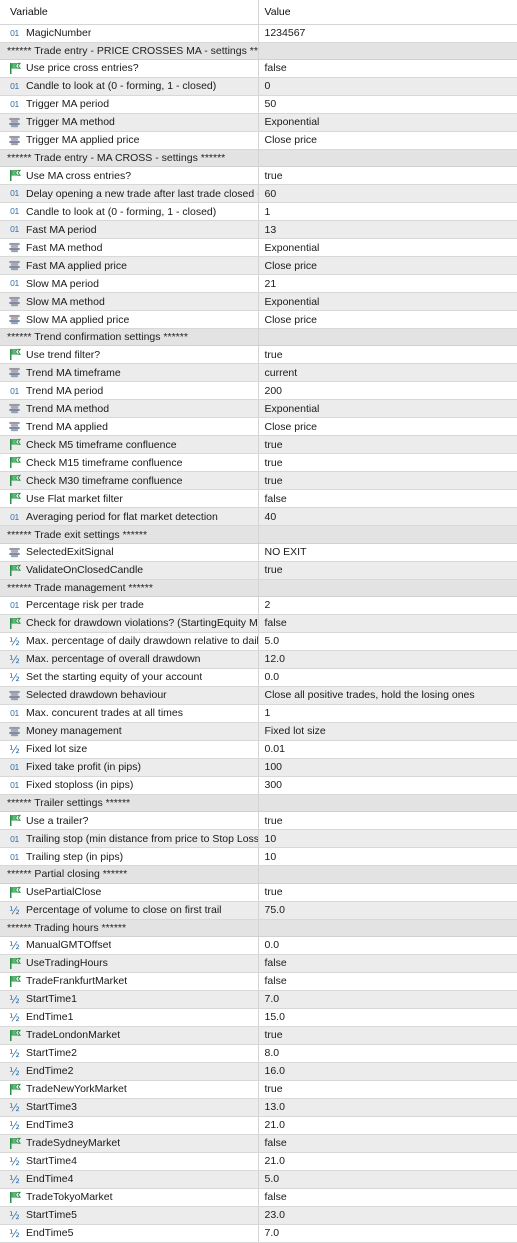 This screenshot has height=1243, width=517. What do you see at coordinates (387, 785) in the screenshot?
I see `parameter-value-cell: 300` at bounding box center [387, 785].